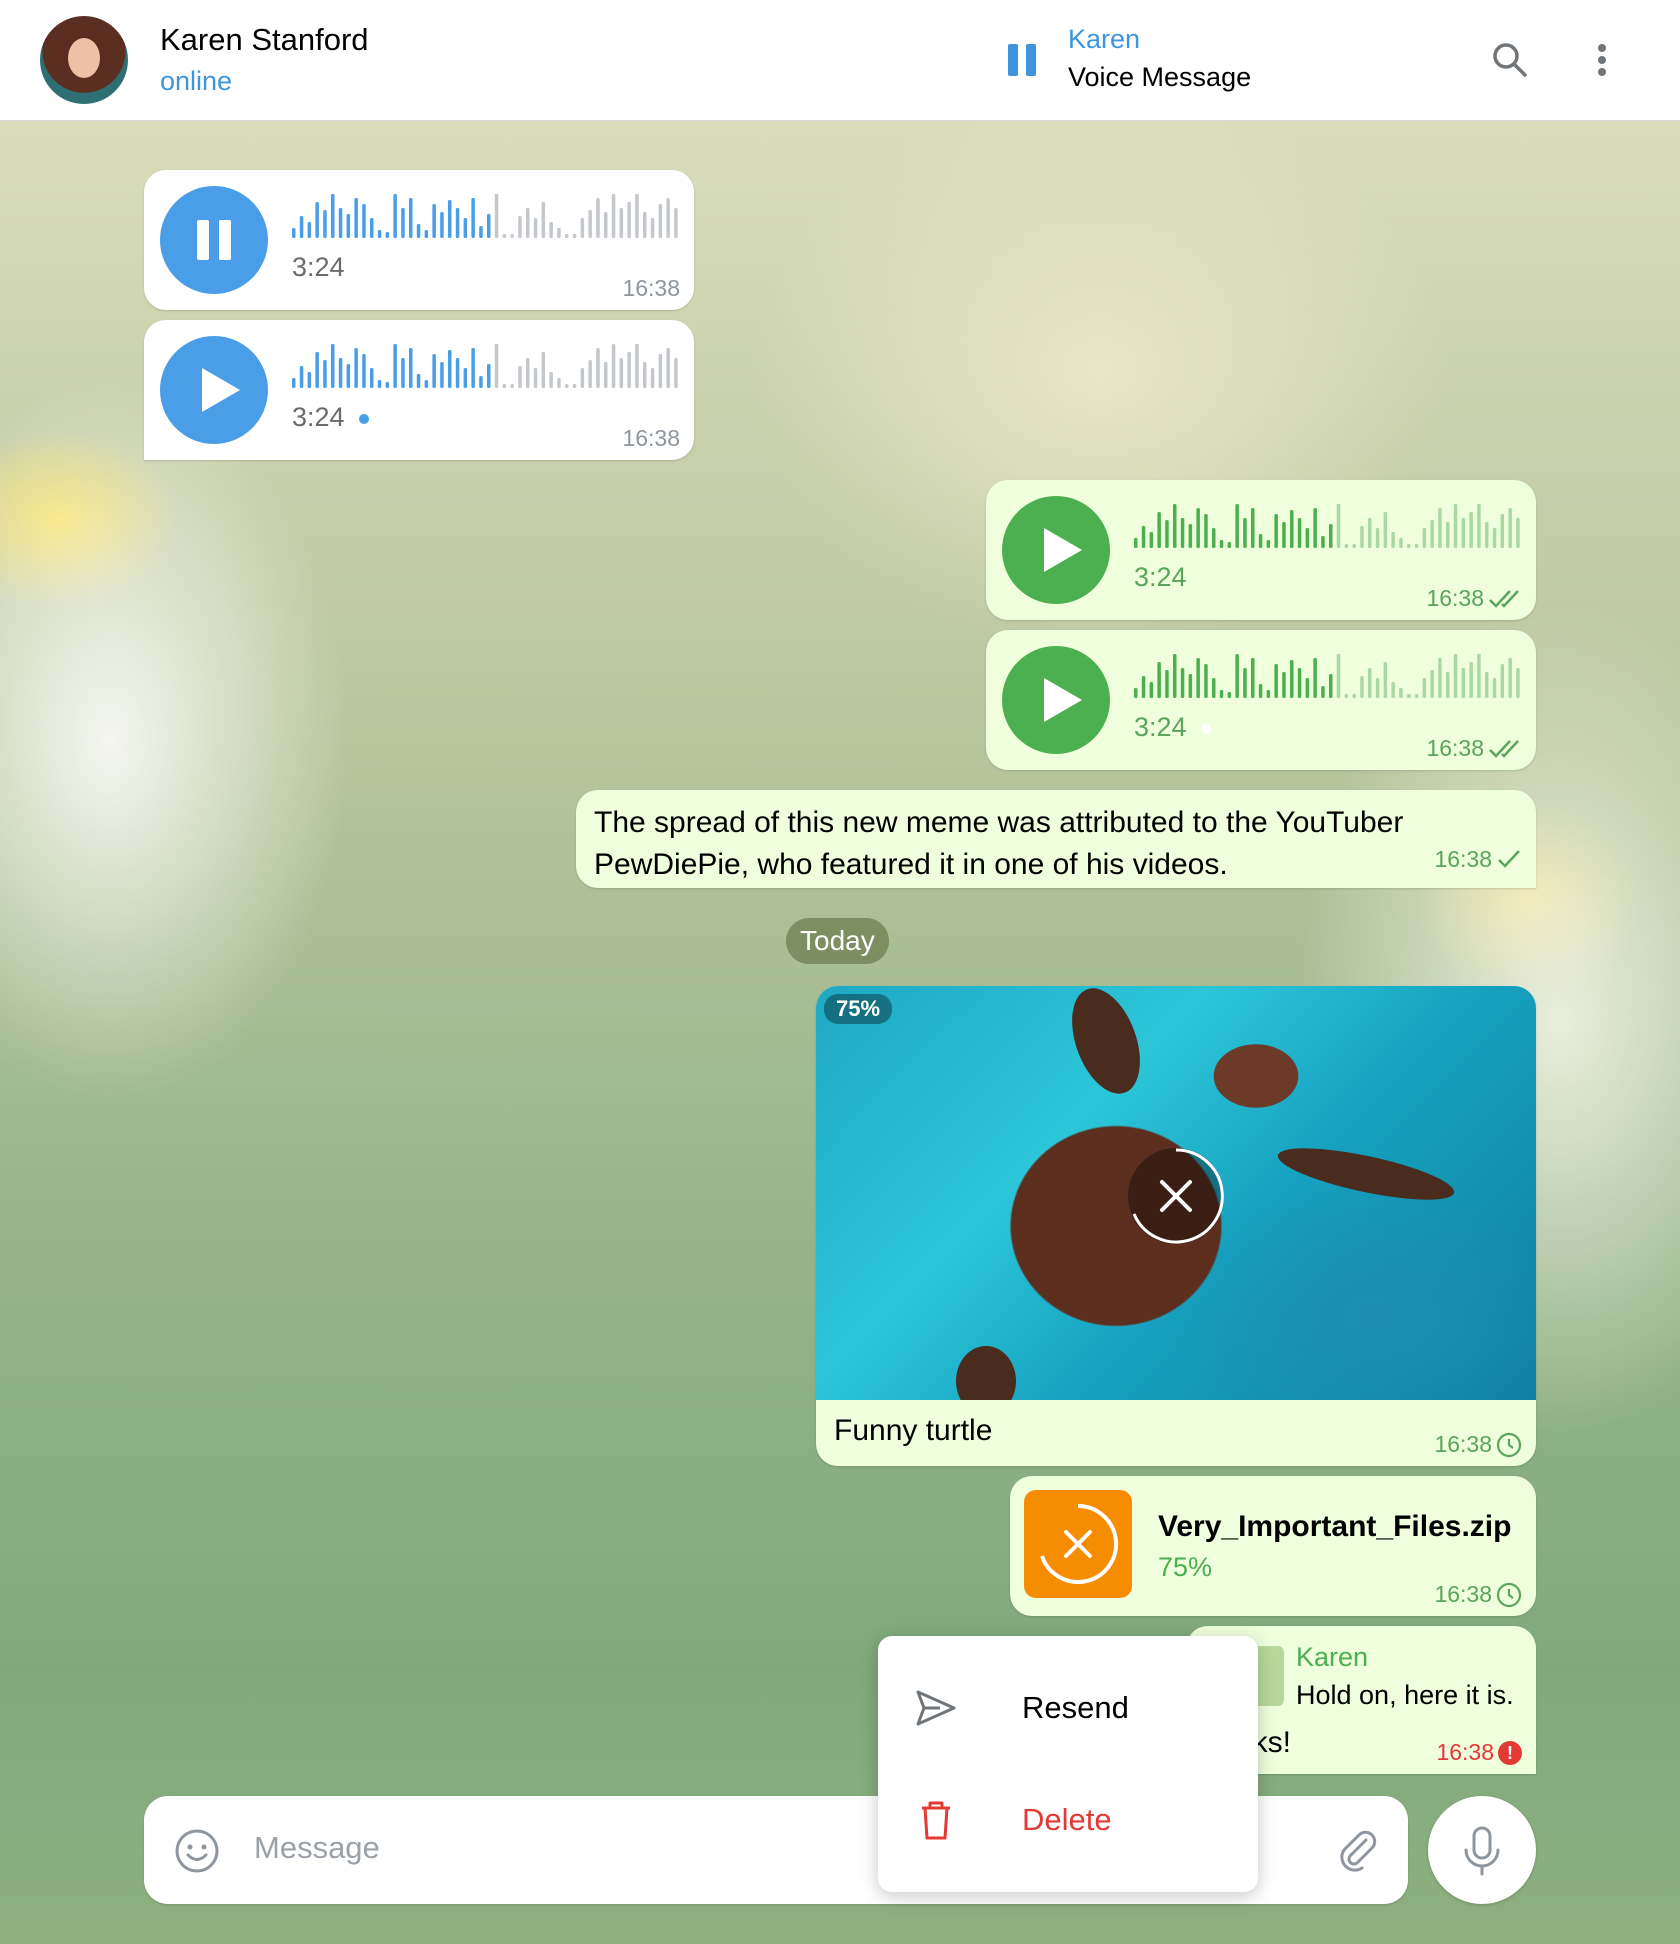 The height and width of the screenshot is (1944, 1680). What do you see at coordinates (858, 1009) in the screenshot?
I see `upload-progress-badge: 75%` at bounding box center [858, 1009].